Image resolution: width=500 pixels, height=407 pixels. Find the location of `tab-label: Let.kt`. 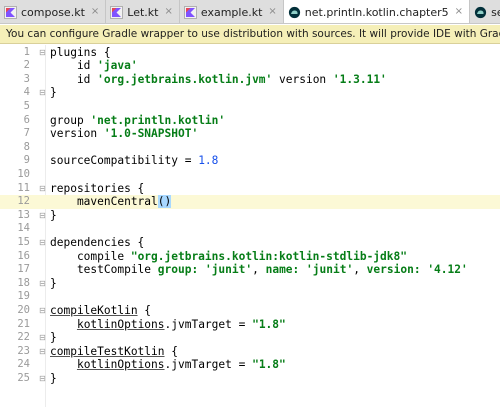

tab-label: Let.kt is located at coordinates (143, 12).